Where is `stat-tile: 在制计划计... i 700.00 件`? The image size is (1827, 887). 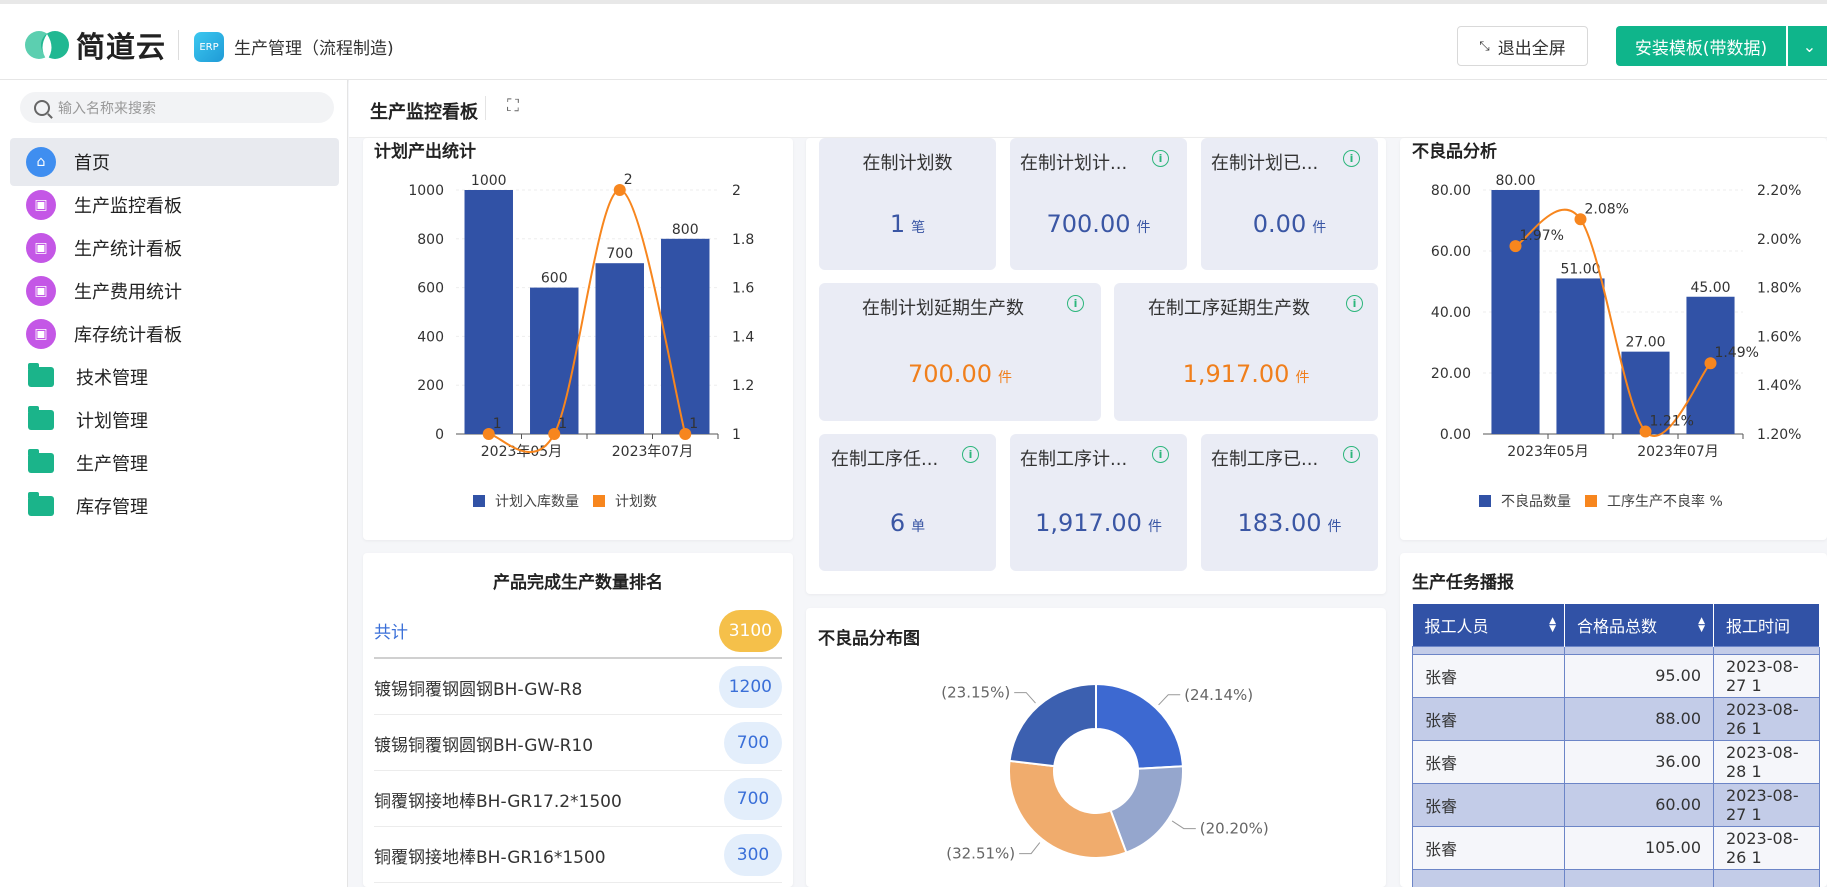 stat-tile: 在制计划计... i 700.00 件 is located at coordinates (1098, 204).